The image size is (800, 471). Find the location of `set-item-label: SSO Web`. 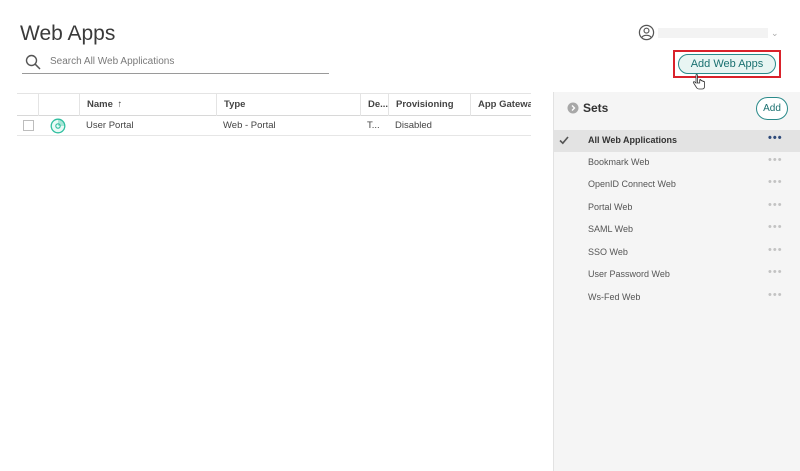

set-item-label: SSO Web is located at coordinates (608, 252).